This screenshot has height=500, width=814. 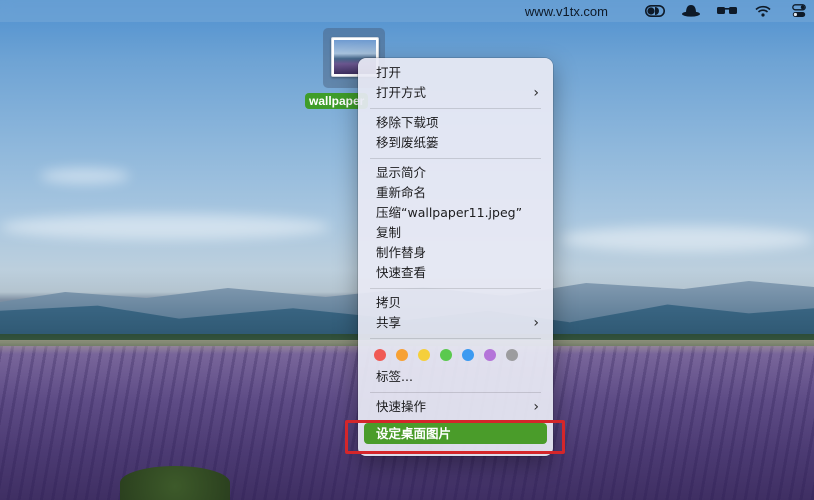 What do you see at coordinates (455, 253) in the screenshot?
I see `menu-item-make-alias: 制作替身` at bounding box center [455, 253].